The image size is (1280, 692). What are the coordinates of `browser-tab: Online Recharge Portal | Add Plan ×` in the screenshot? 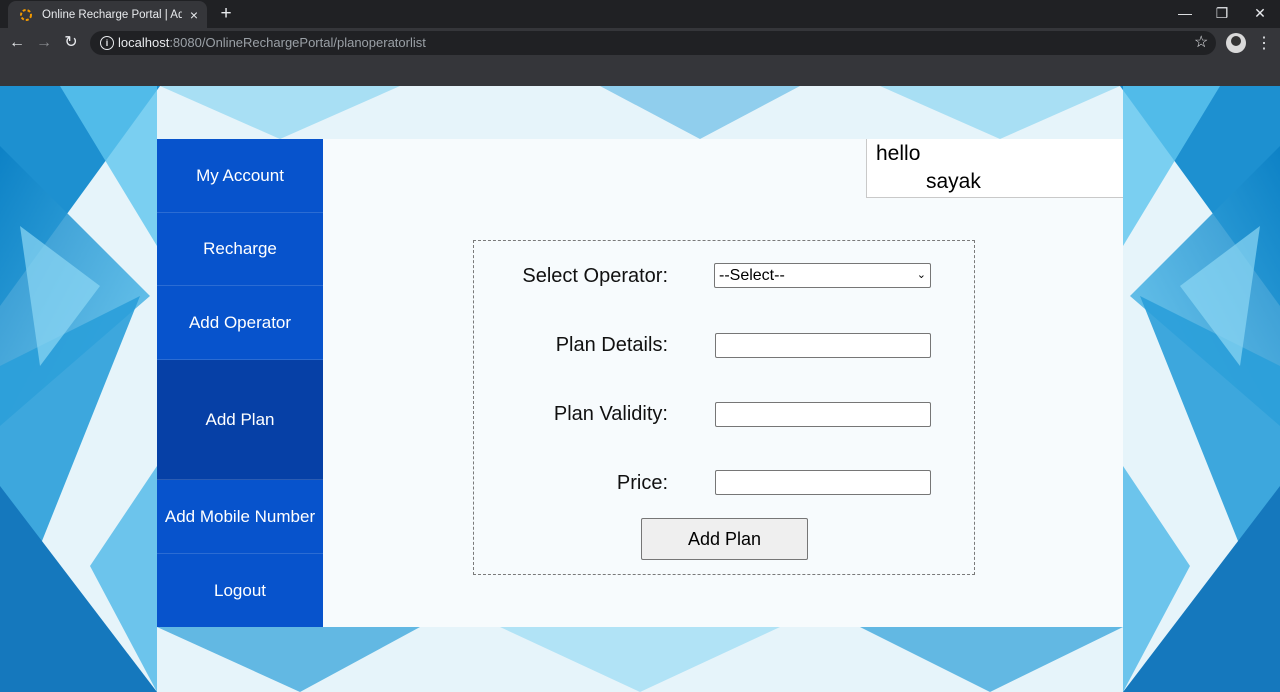 It's located at (107, 14).